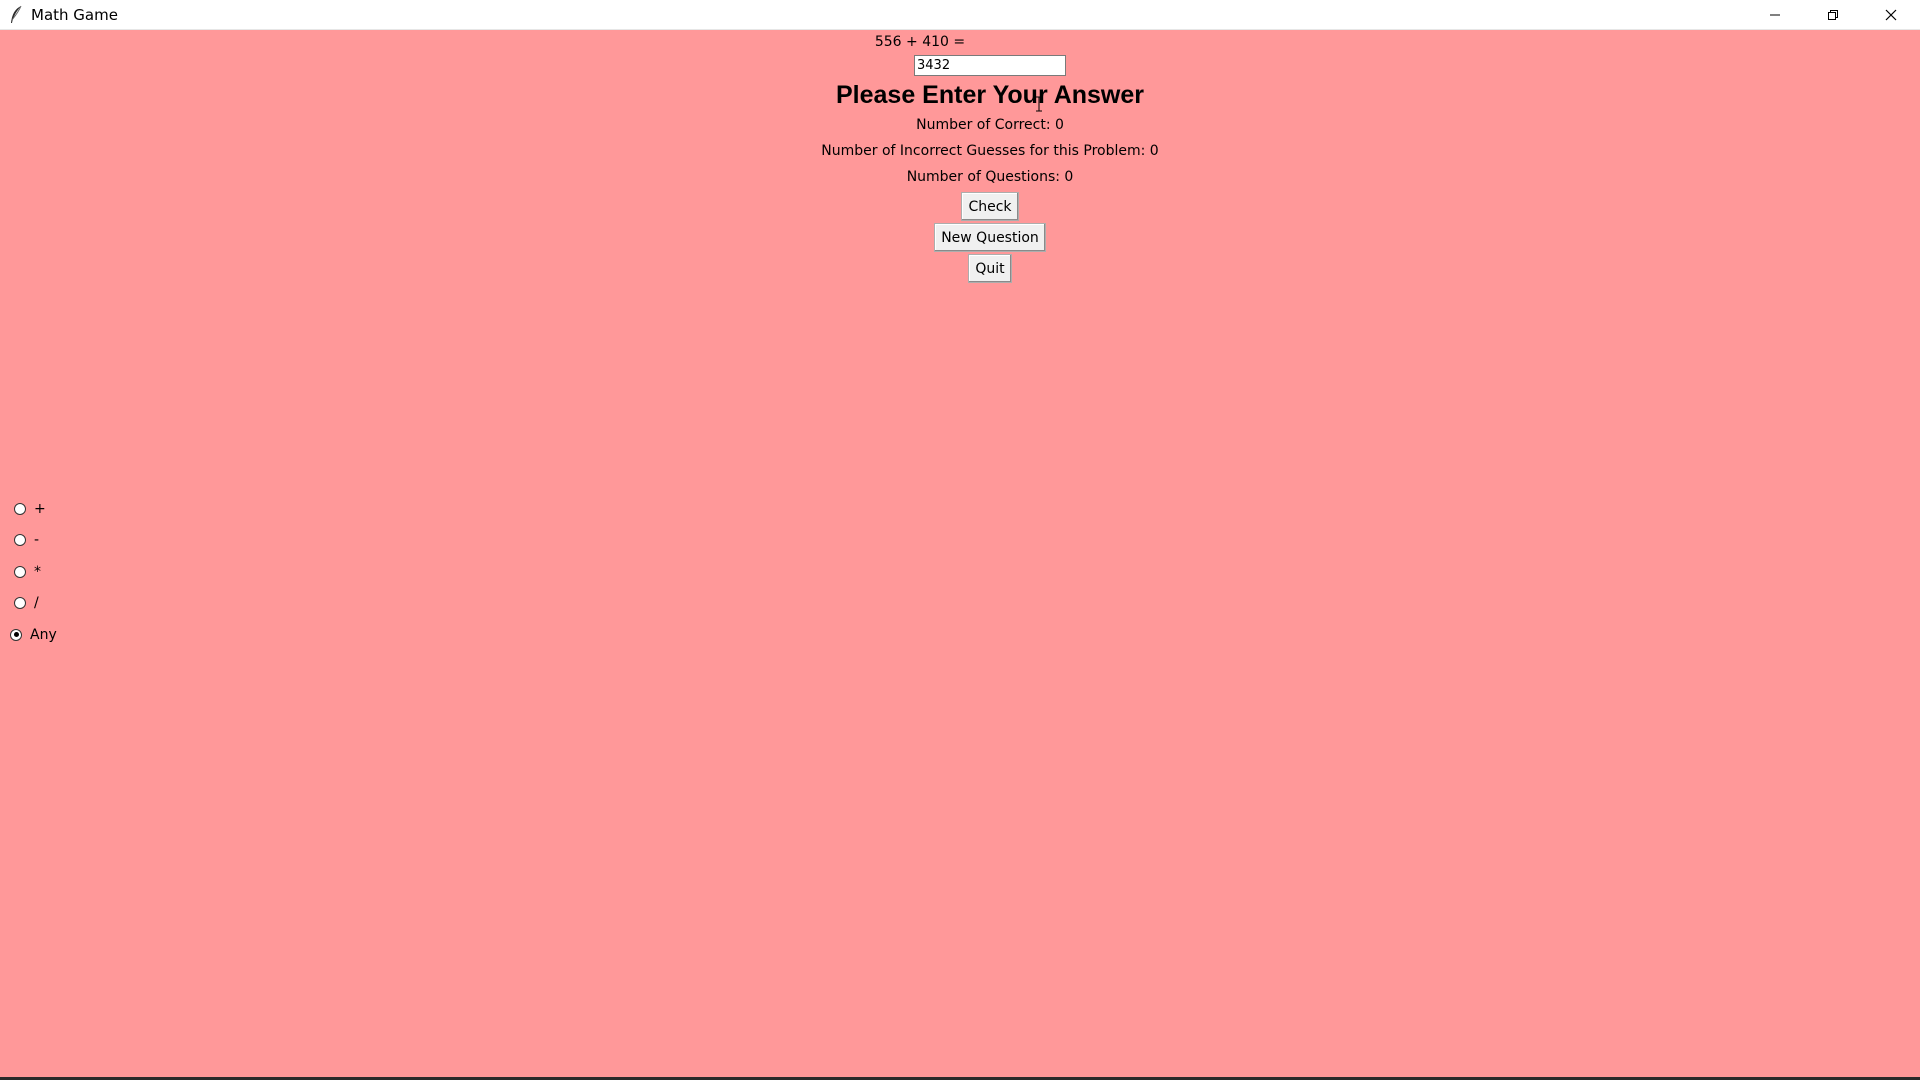 This screenshot has height=1080, width=1920. What do you see at coordinates (990, 125) in the screenshot?
I see `correct-count-label: Number of Correct: 0` at bounding box center [990, 125].